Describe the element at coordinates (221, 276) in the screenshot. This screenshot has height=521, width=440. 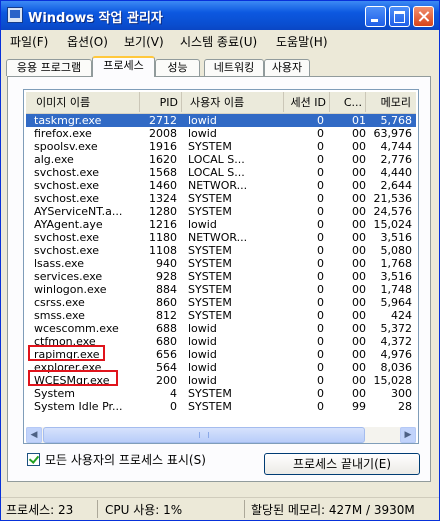
I see `table-row: services.exe 928 SYSTEM 0 00 3,516` at that location.